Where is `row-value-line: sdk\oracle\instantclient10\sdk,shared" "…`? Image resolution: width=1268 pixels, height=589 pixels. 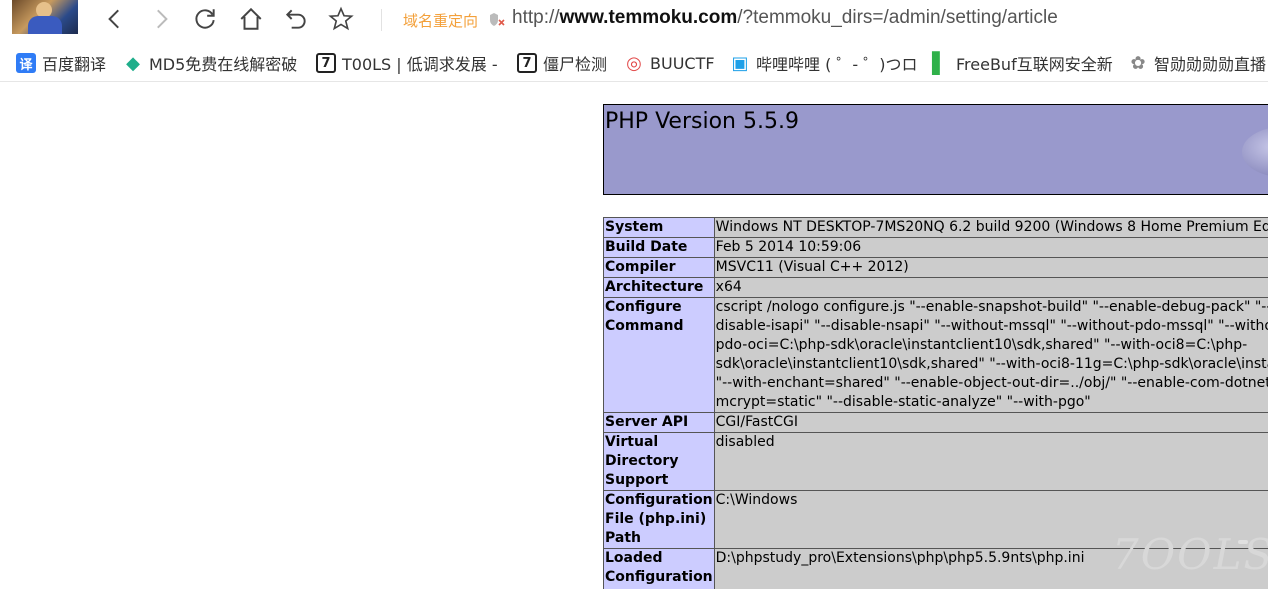 row-value-line: sdk\oracle\instantclient10\sdk,shared" "… is located at coordinates (991, 364).